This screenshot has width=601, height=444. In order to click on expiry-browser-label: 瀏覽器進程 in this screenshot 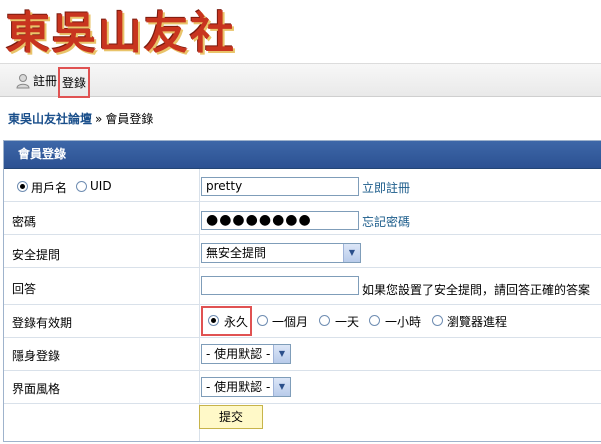, I will do `click(477, 322)`.